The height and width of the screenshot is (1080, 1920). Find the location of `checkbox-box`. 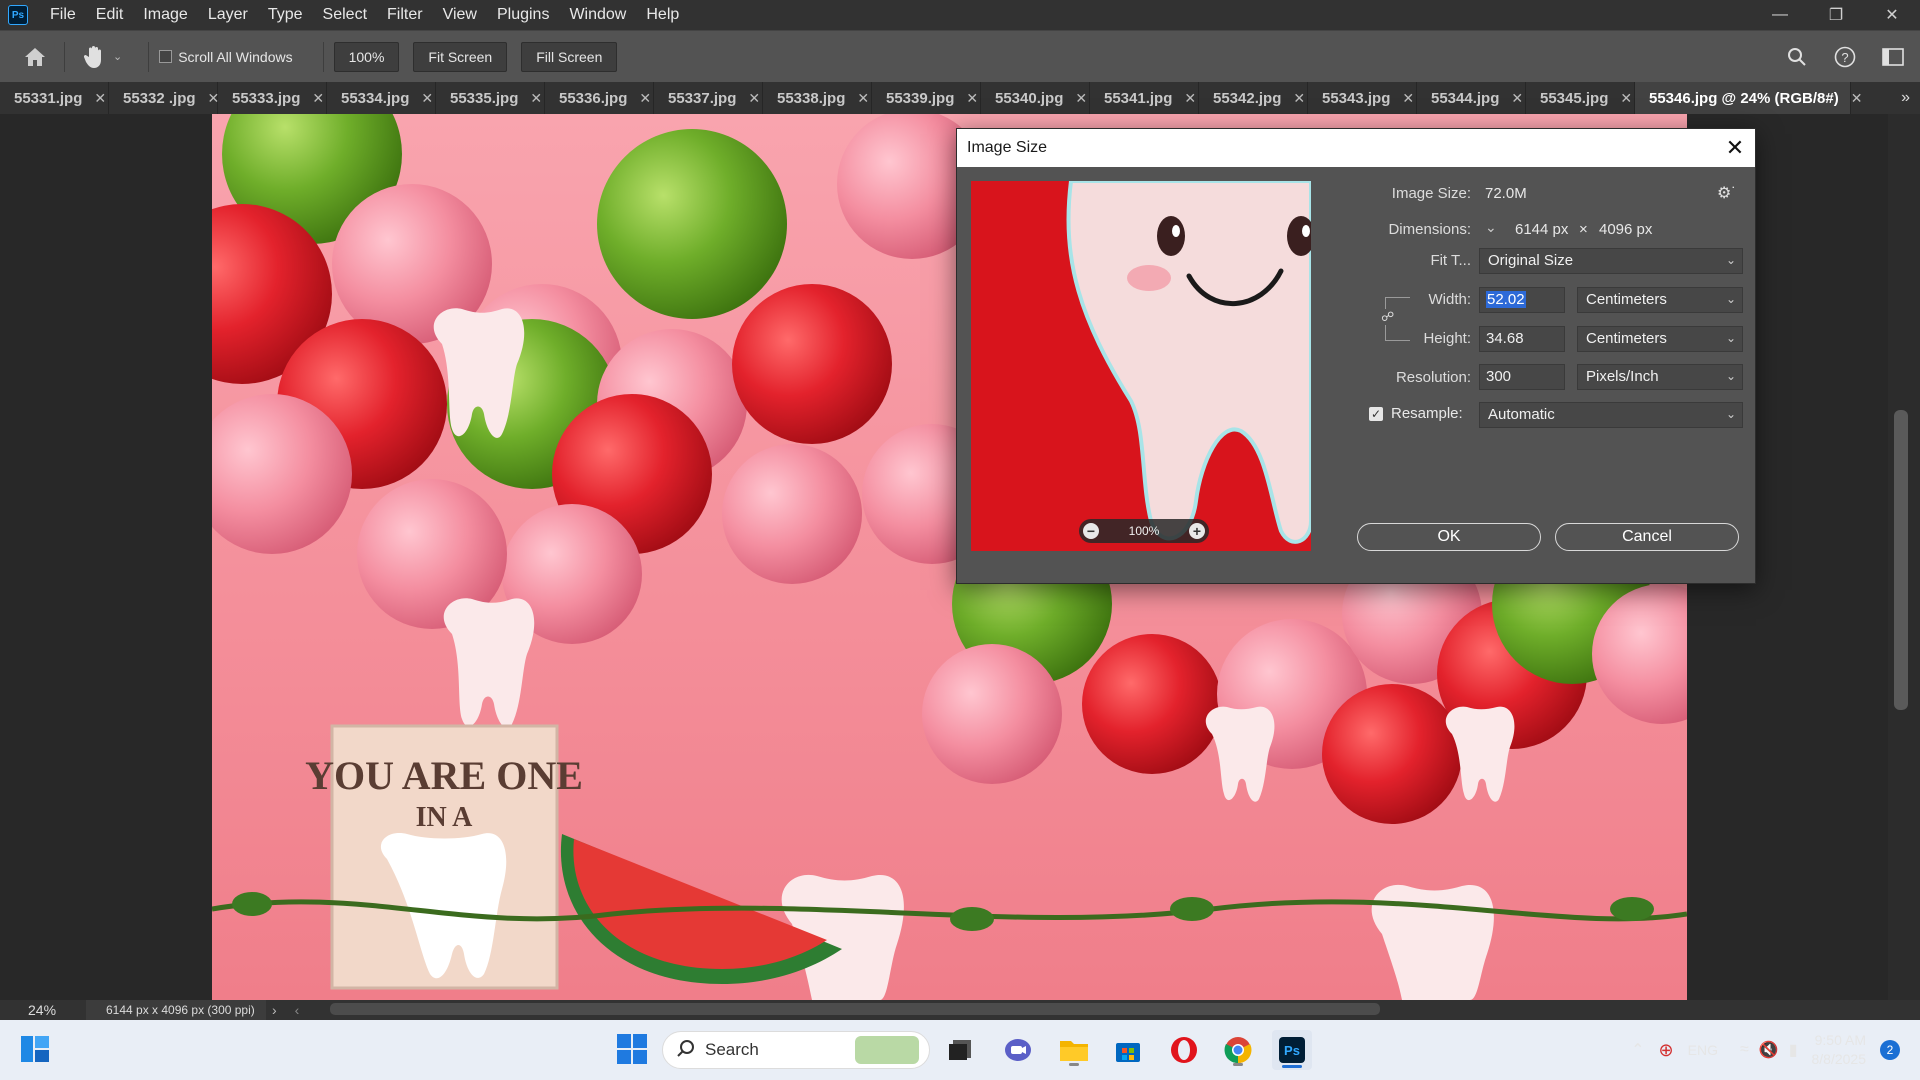

checkbox-box is located at coordinates (166, 56).